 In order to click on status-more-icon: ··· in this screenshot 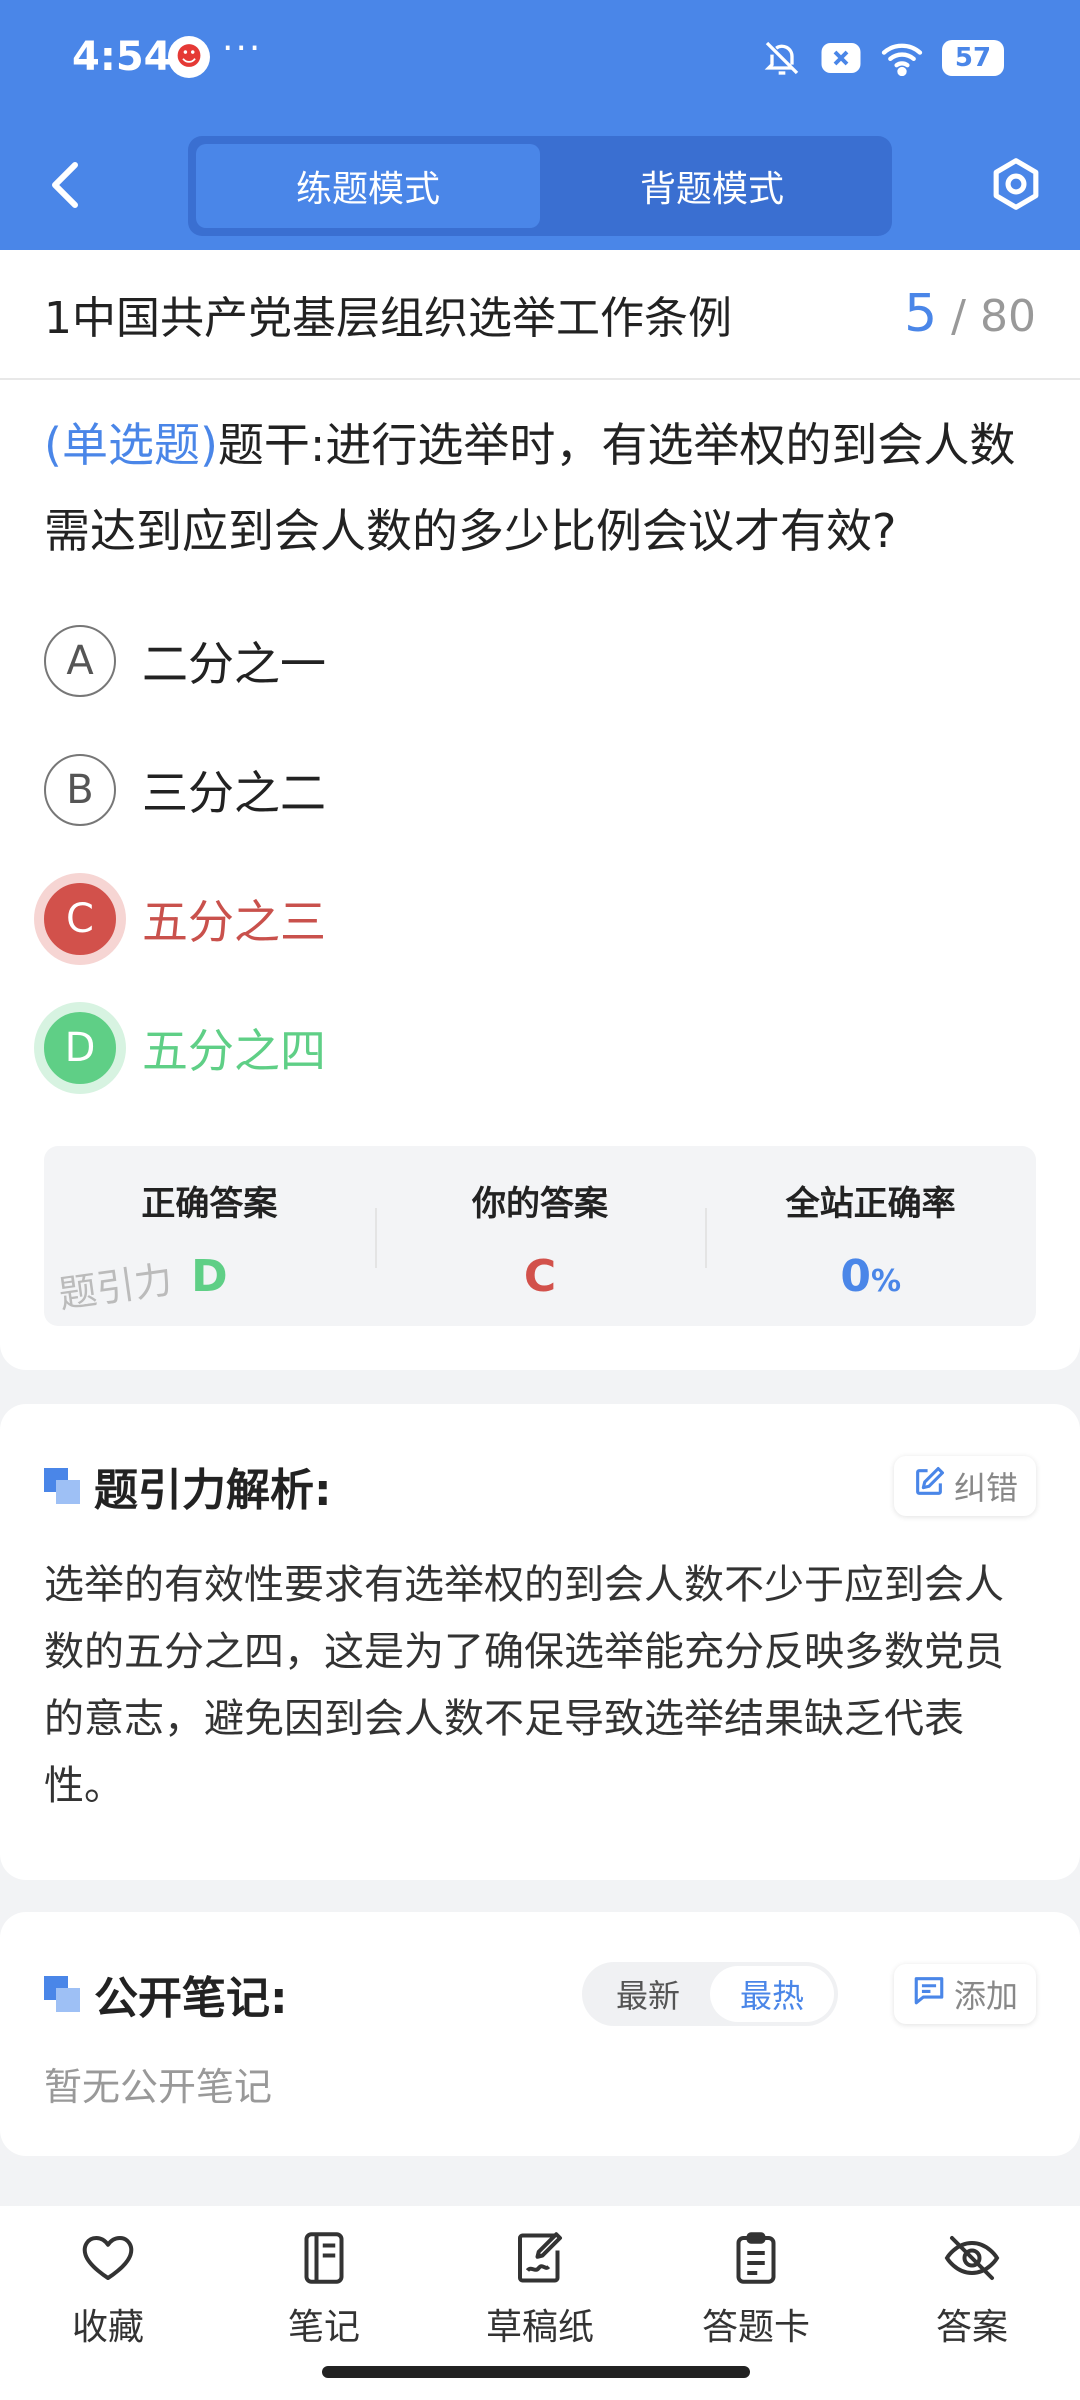, I will do `click(242, 48)`.